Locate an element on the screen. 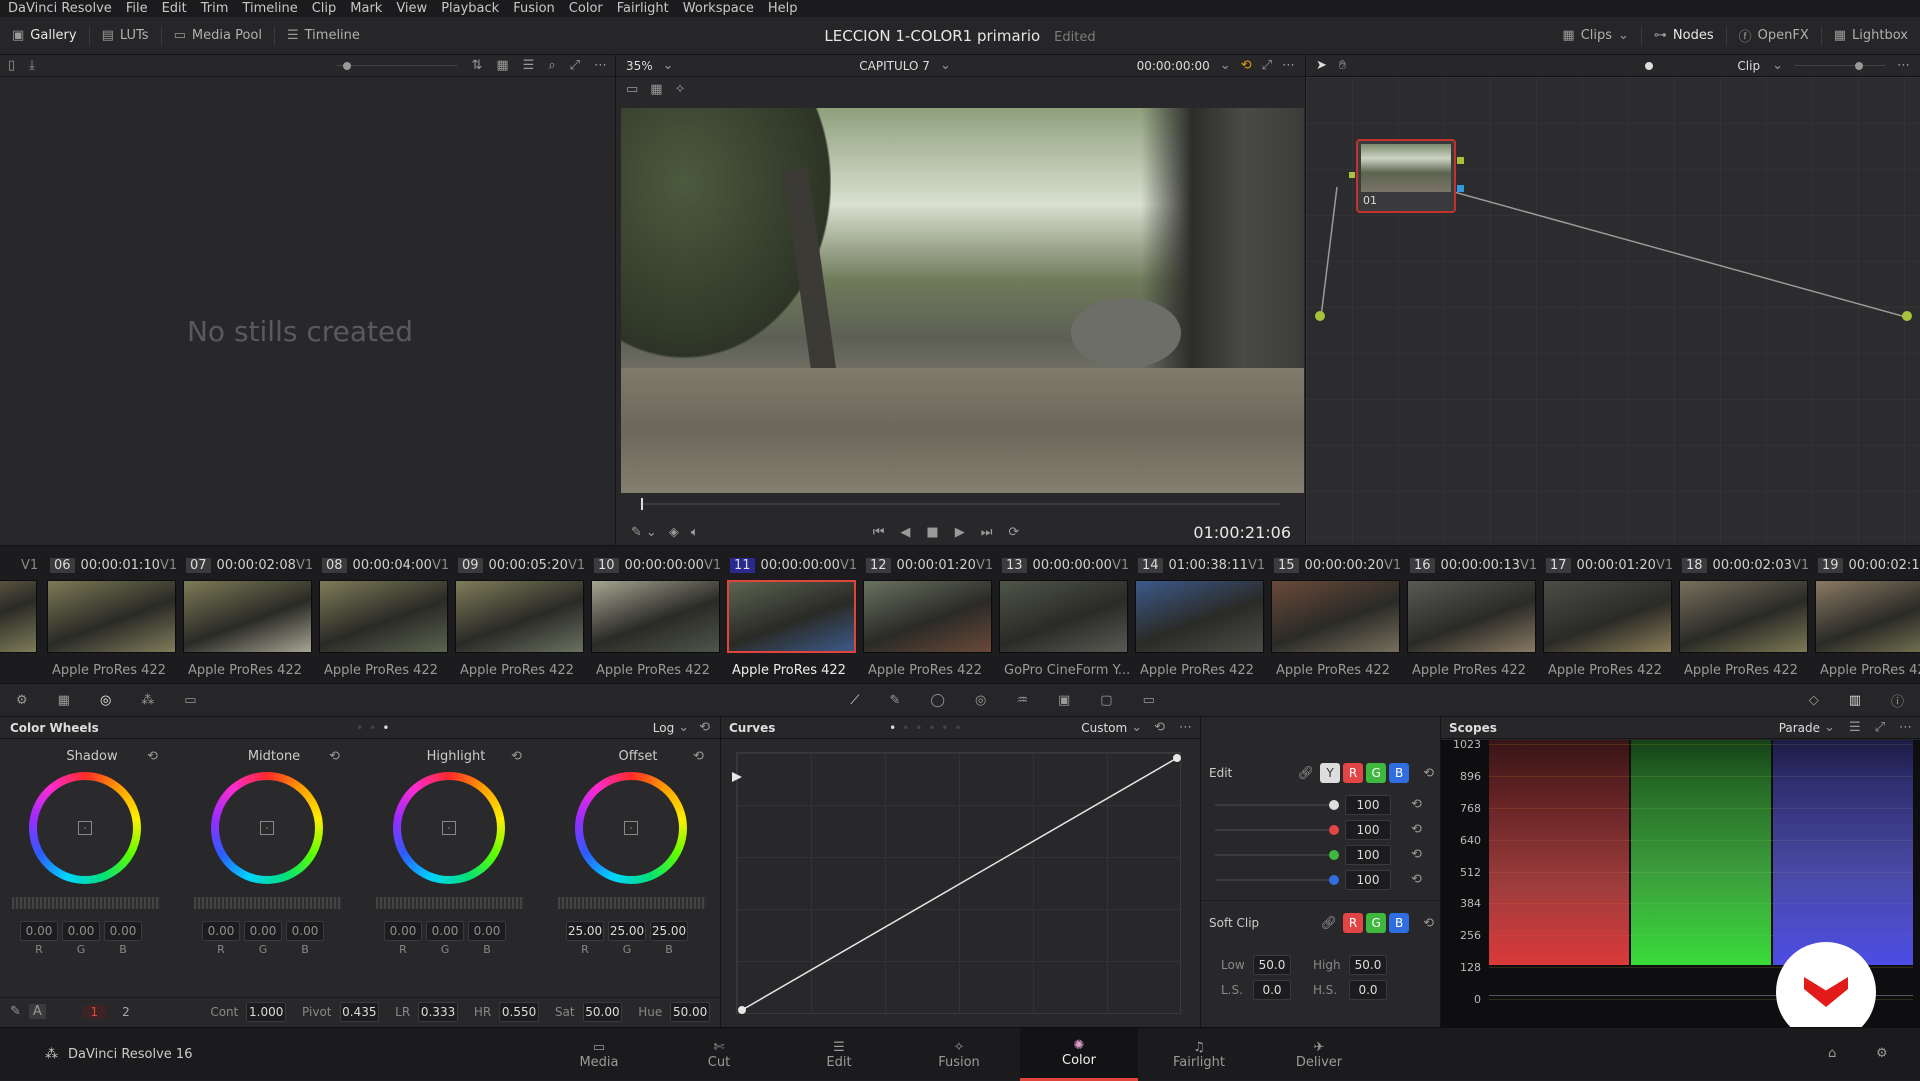 This screenshot has height=1081, width=1920. menu-file: File is located at coordinates (137, 8).